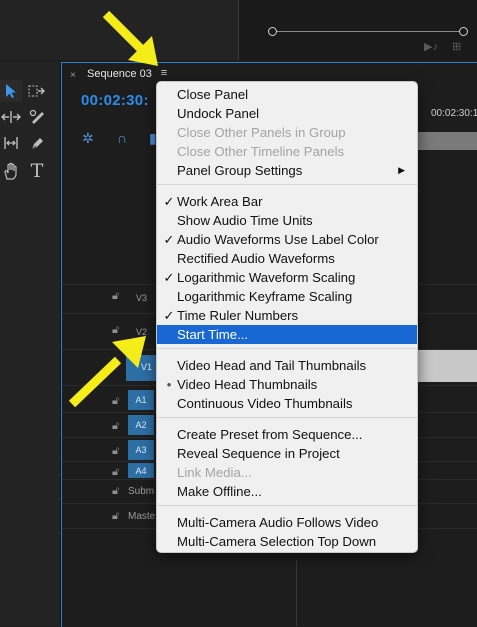 This screenshot has width=477, height=627. Describe the element at coordinates (447, 141) in the screenshot. I see `work-area-bar` at that location.